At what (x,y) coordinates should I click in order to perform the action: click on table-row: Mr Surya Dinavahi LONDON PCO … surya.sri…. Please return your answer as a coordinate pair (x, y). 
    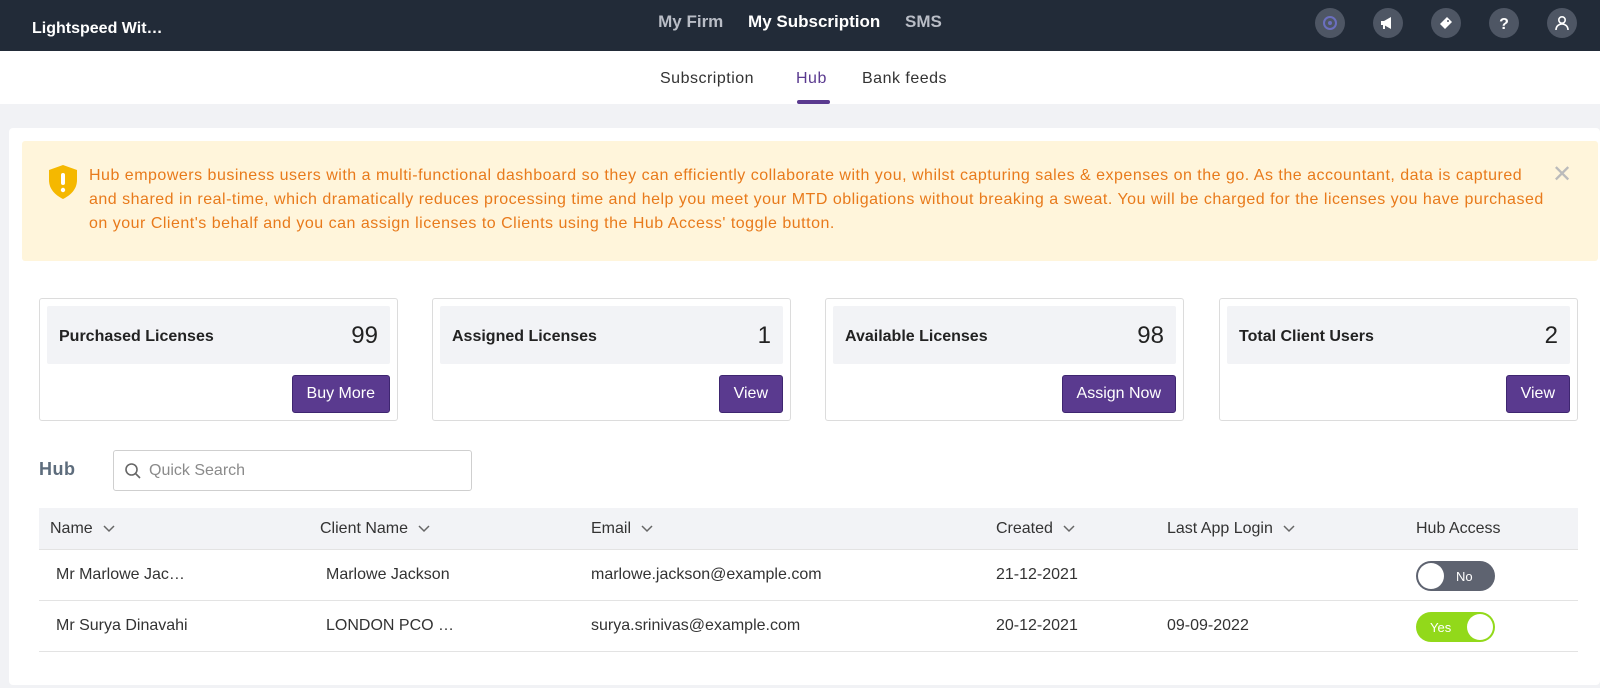
    Looking at the image, I should click on (808, 626).